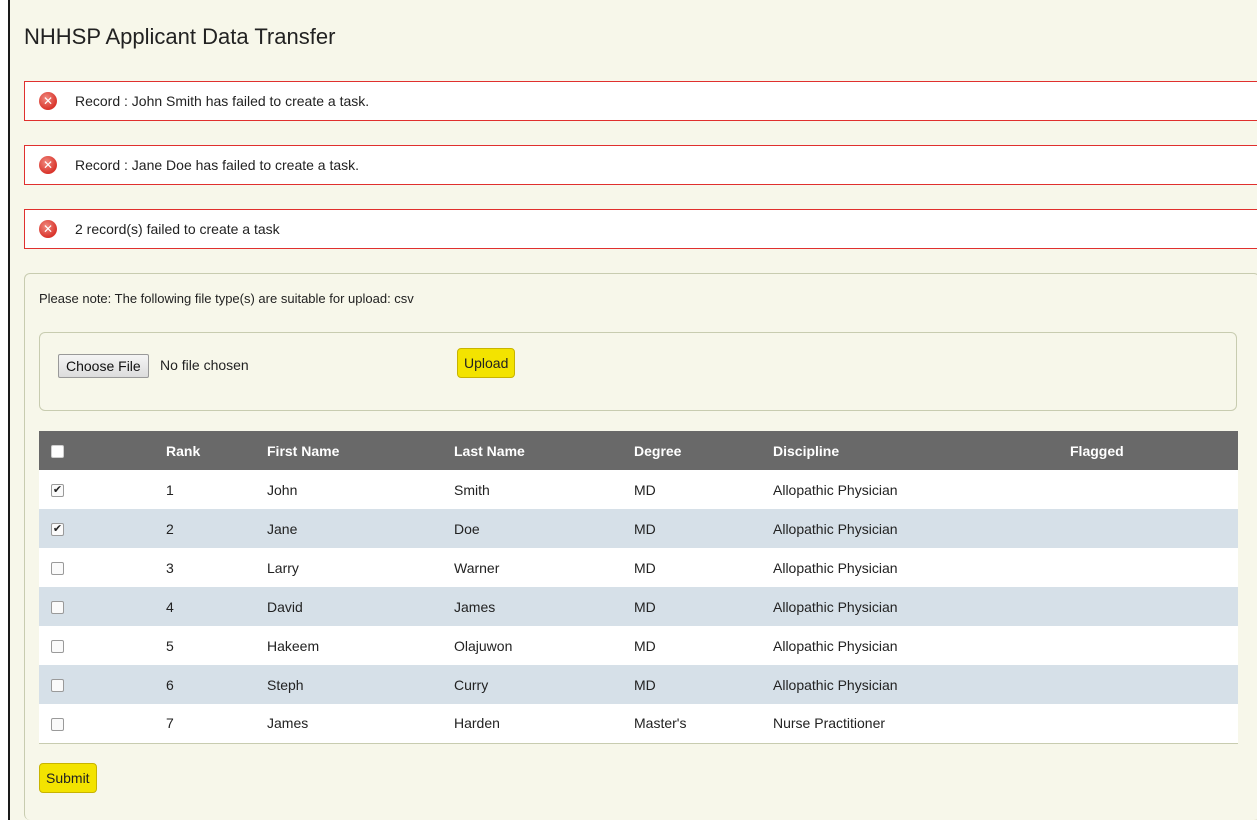 The width and height of the screenshot is (1257, 820). What do you see at coordinates (288, 723) in the screenshot?
I see `first-name-cell: James` at bounding box center [288, 723].